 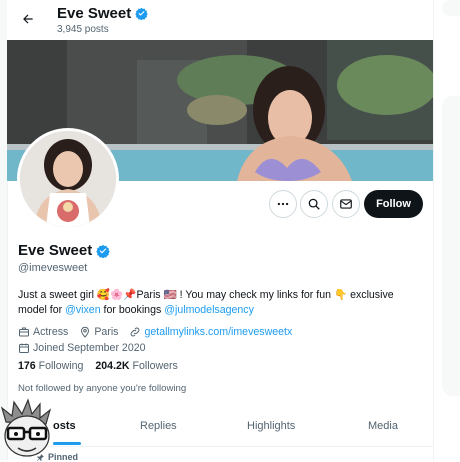 I want to click on follow-stats: 176 Following 204.2K Followers, so click(x=98, y=366).